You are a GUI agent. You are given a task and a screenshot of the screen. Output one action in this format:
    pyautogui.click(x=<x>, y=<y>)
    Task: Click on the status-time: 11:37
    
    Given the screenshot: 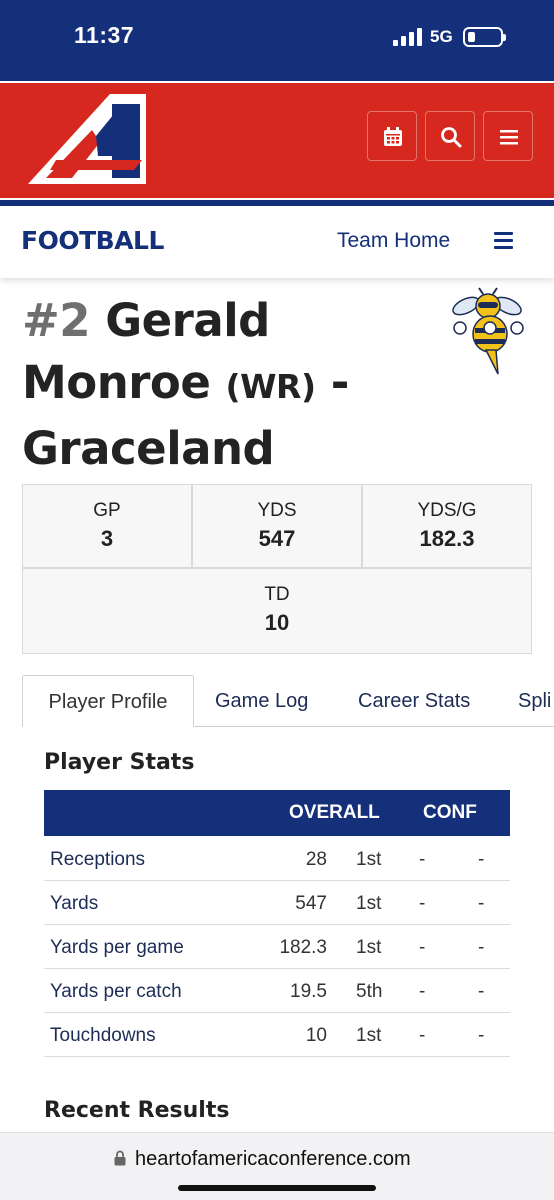 What is the action you would take?
    pyautogui.click(x=104, y=35)
    